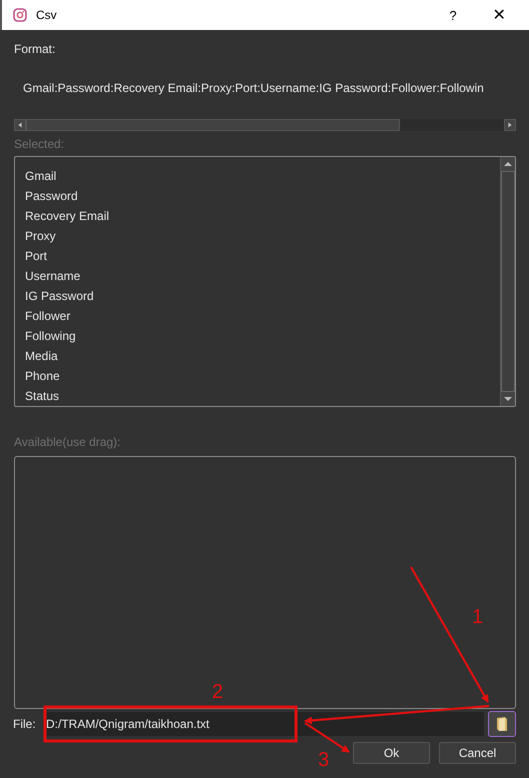  What do you see at coordinates (262, 396) in the screenshot?
I see `list-item: Status` at bounding box center [262, 396].